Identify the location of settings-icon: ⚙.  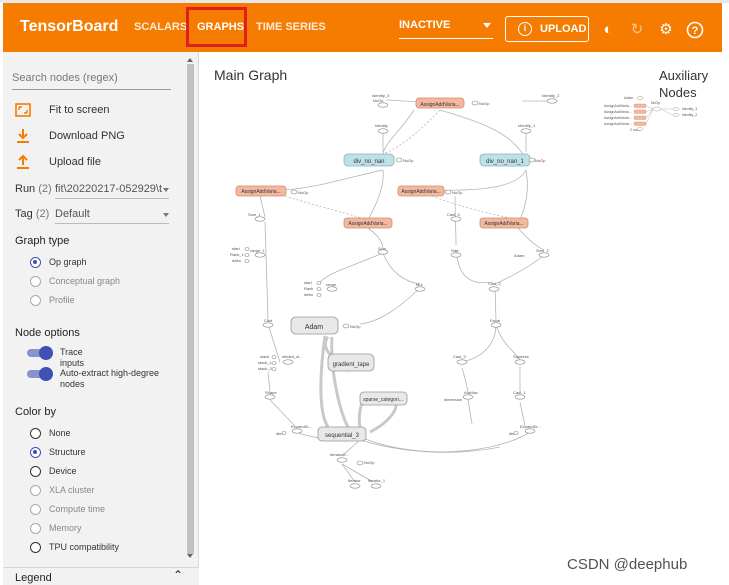
(666, 30).